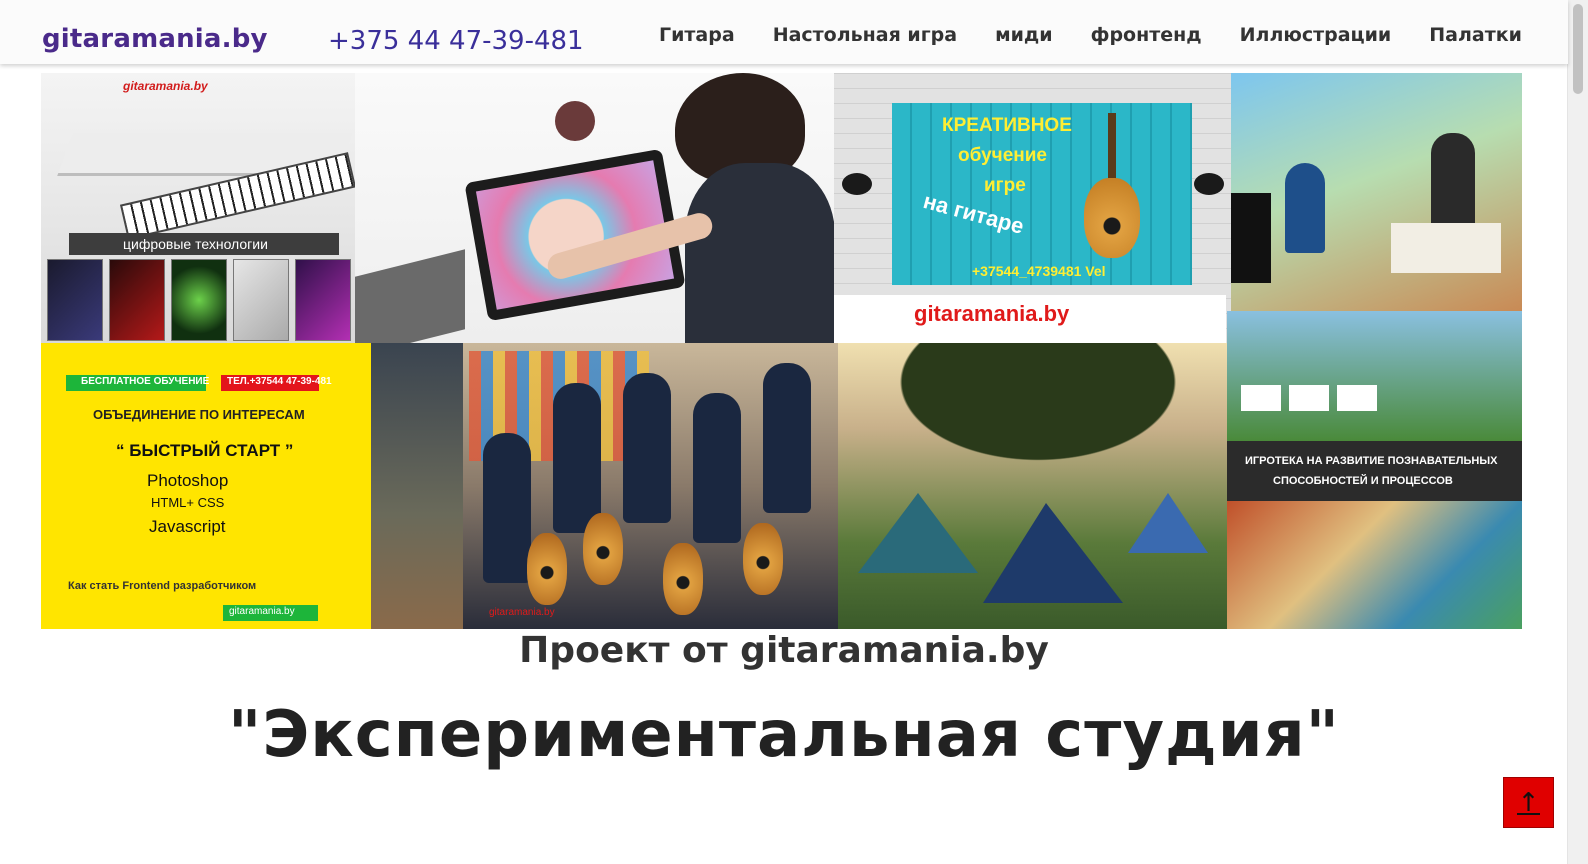  What do you see at coordinates (992, 313) in the screenshot?
I see `creative-site: gitaramania.by` at bounding box center [992, 313].